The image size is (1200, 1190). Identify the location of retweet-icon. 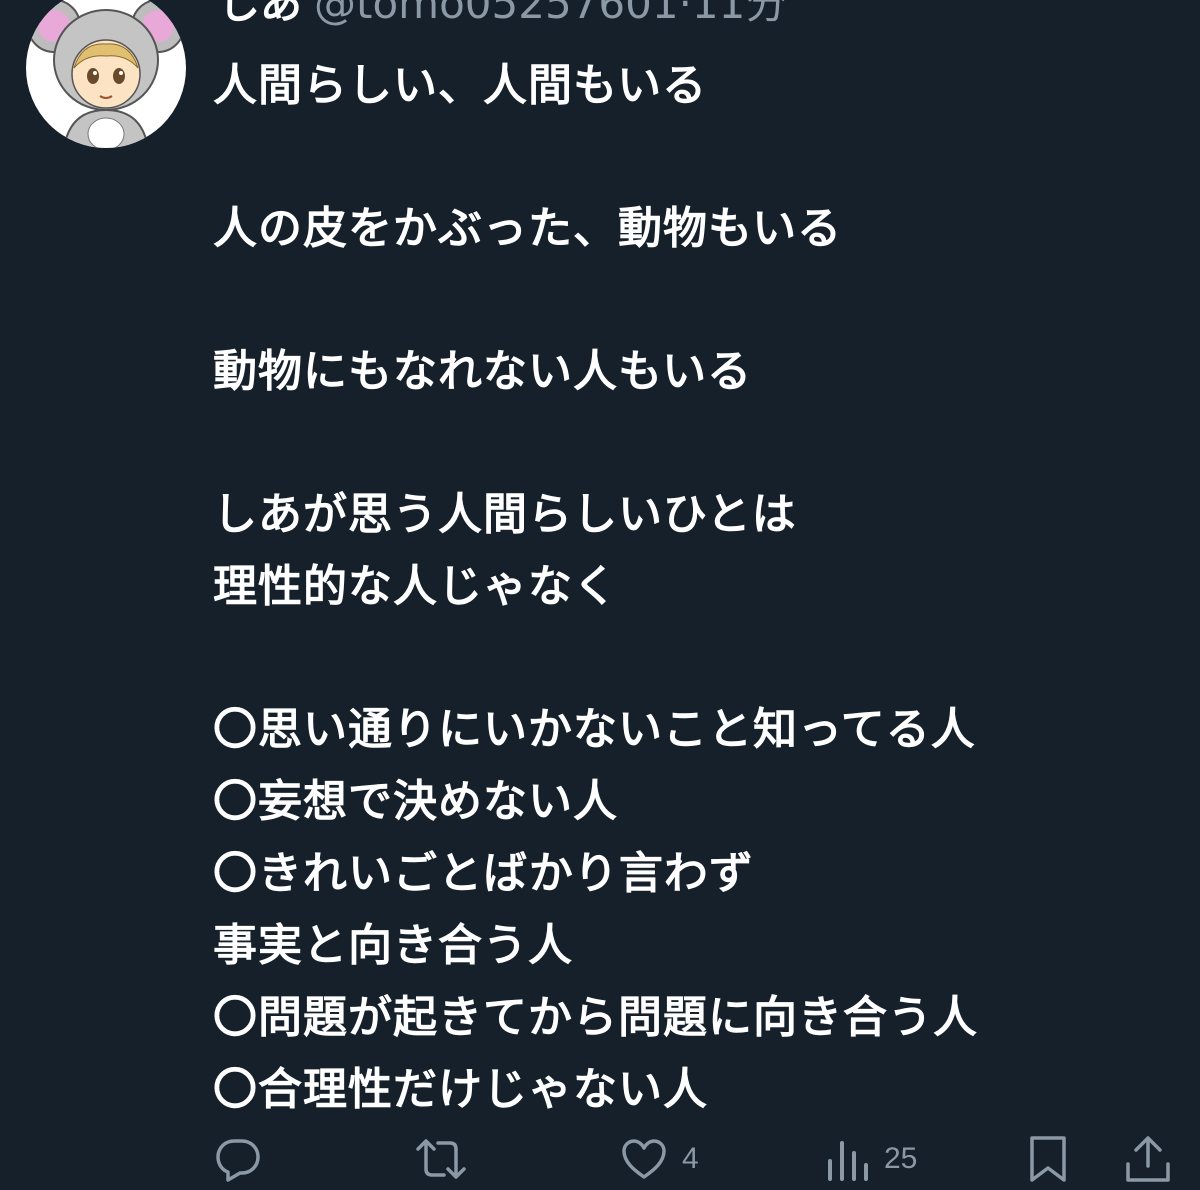
(441, 1159).